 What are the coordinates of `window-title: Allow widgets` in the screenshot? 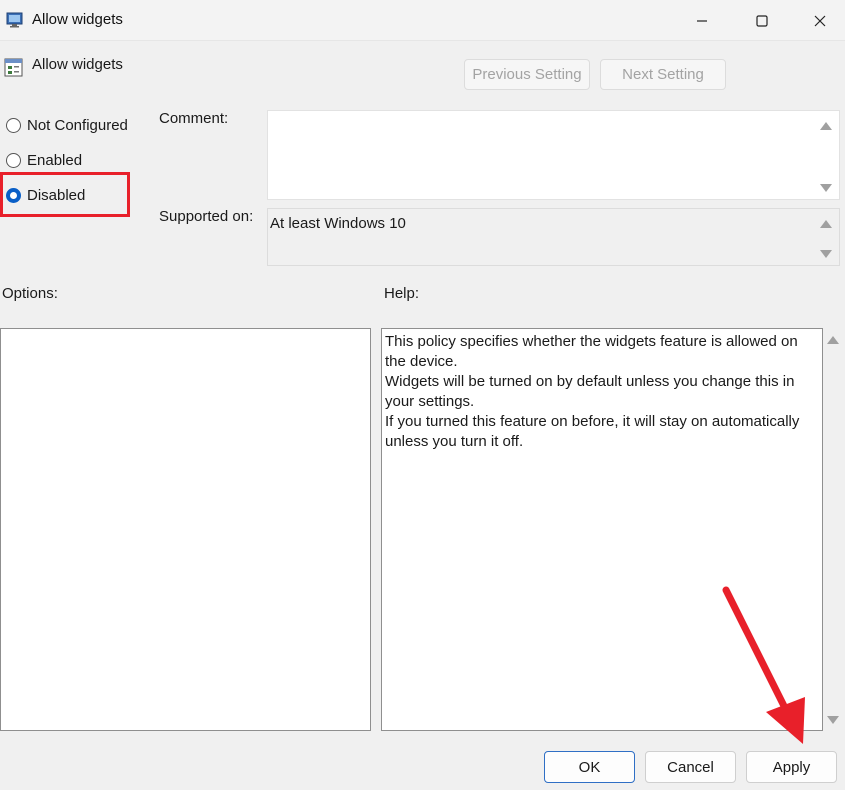 It's located at (77, 19).